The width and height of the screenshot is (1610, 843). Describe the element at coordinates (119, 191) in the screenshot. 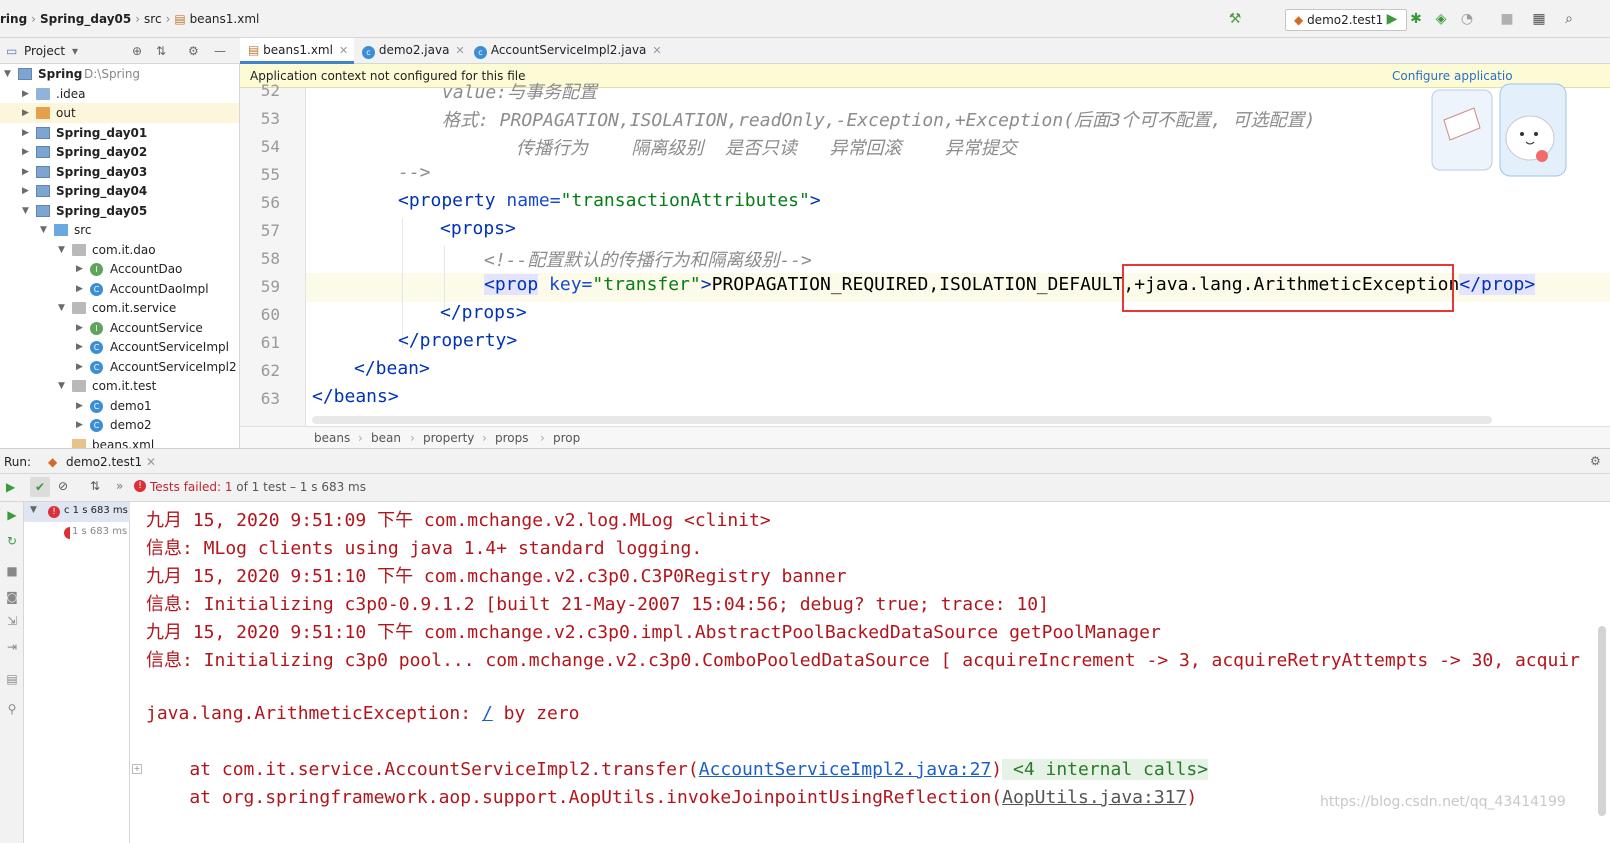

I see `tree-item: ▶ Spring_day04` at that location.